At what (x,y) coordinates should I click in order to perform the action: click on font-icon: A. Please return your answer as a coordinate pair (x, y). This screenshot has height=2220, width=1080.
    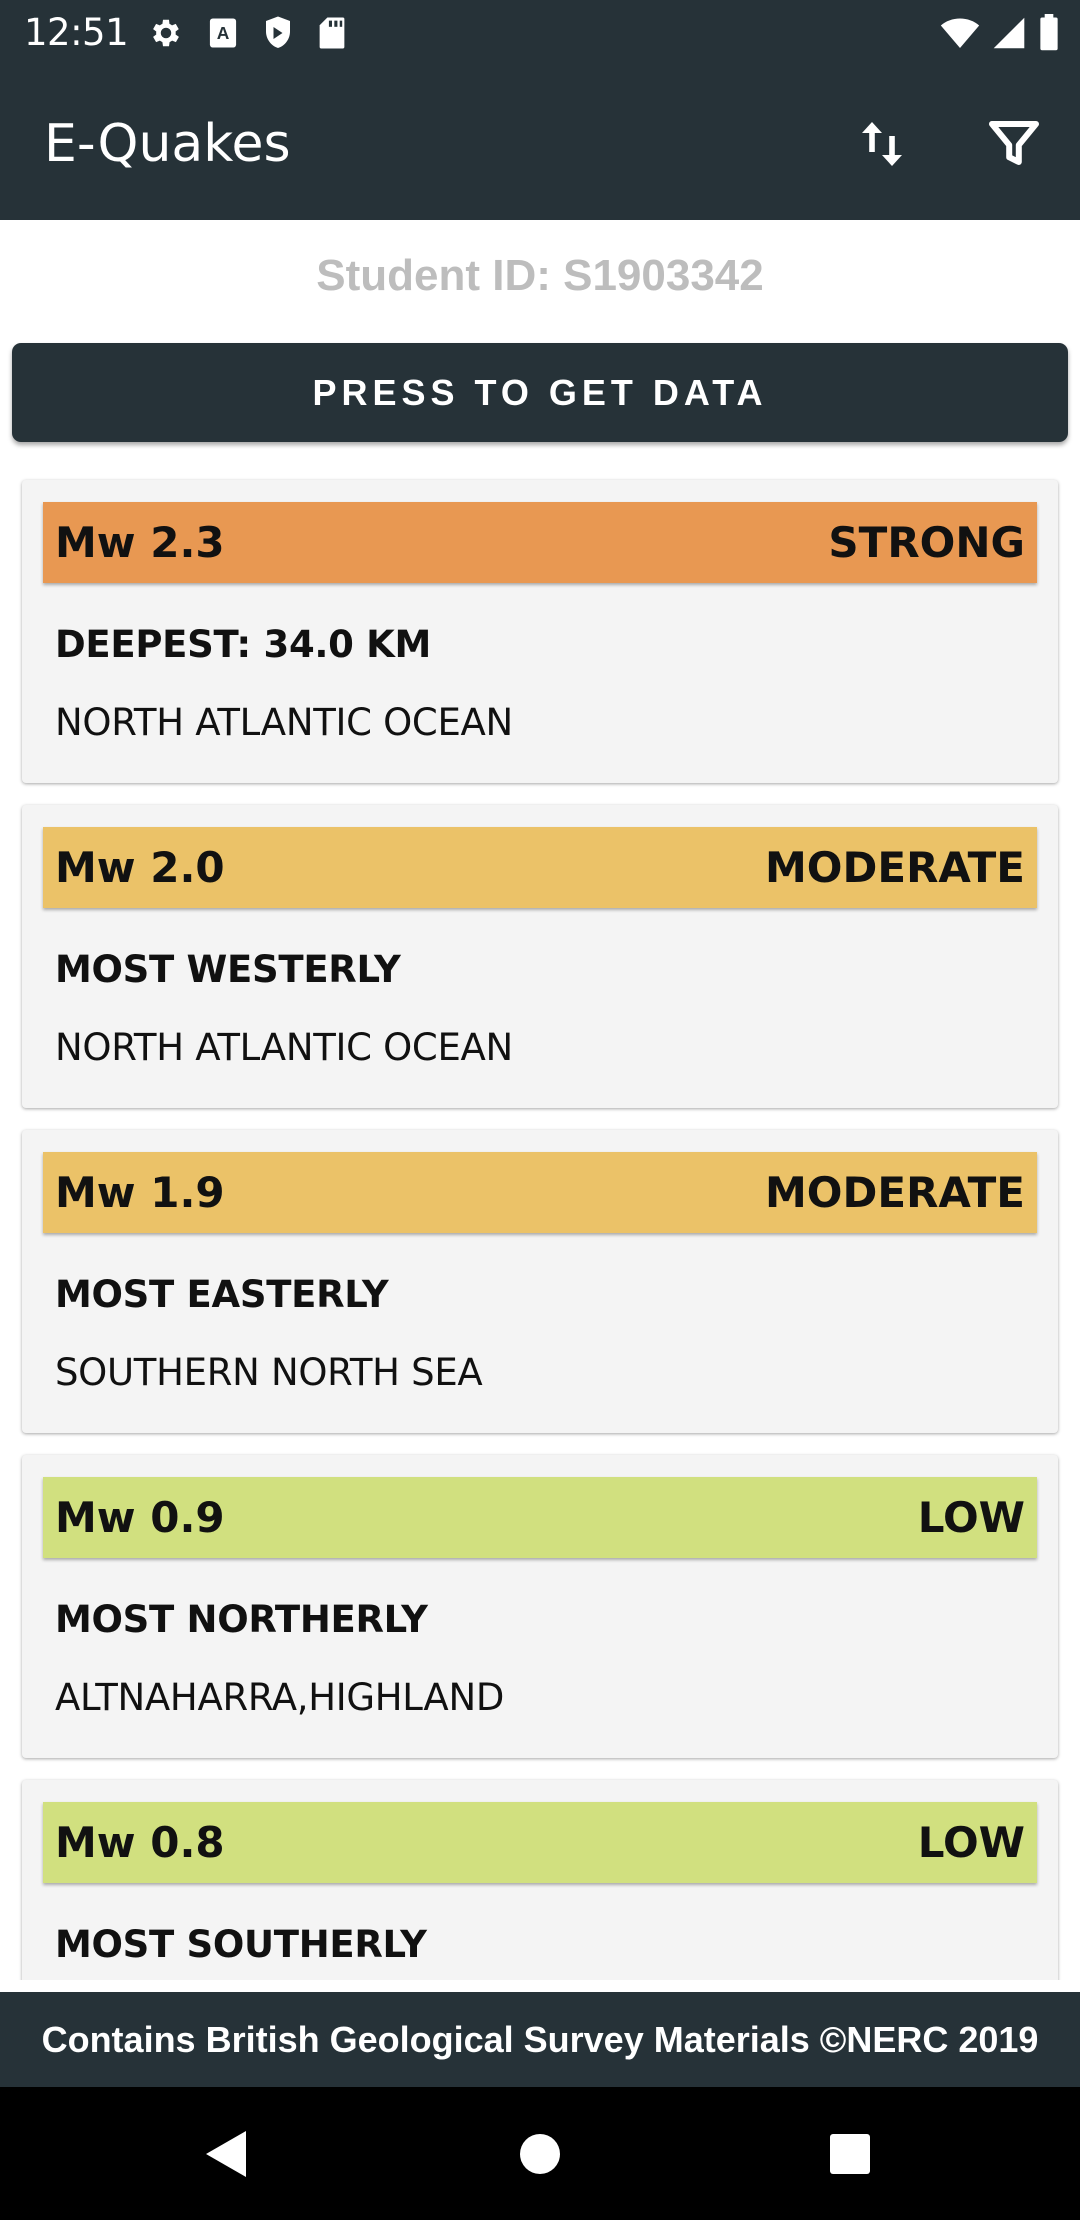
    Looking at the image, I should click on (223, 33).